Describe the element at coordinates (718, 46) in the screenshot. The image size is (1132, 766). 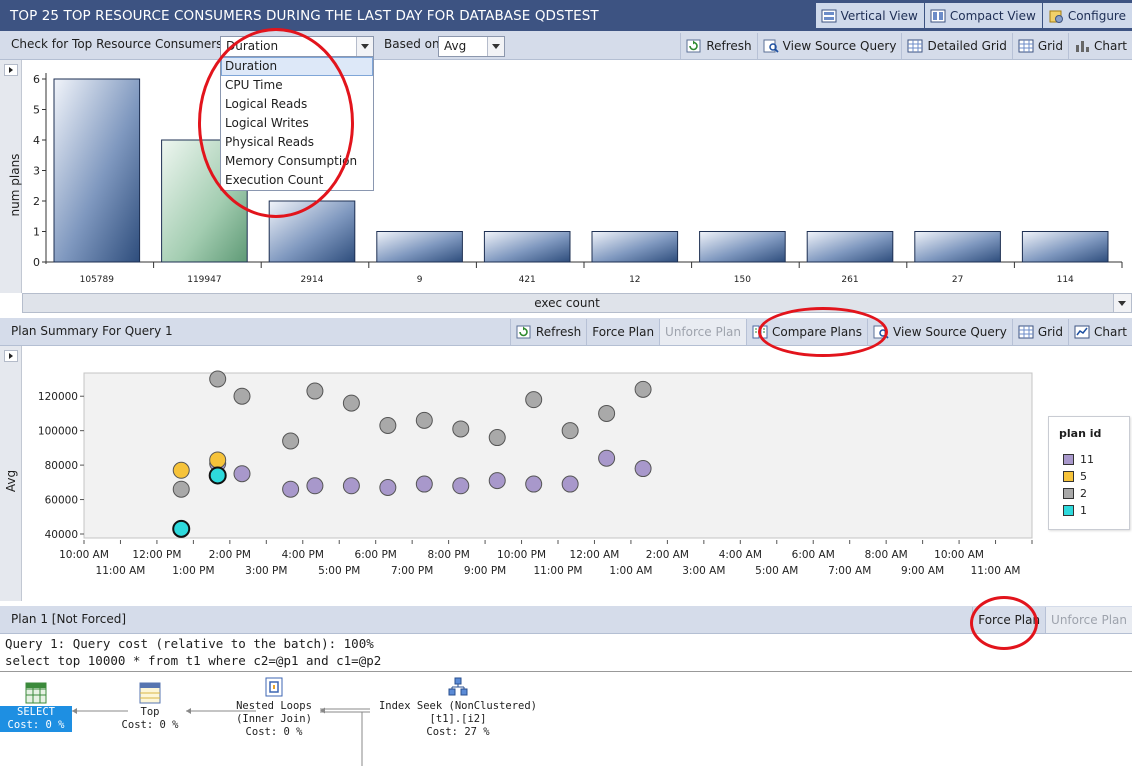
I see `refresh-button: Refresh` at that location.